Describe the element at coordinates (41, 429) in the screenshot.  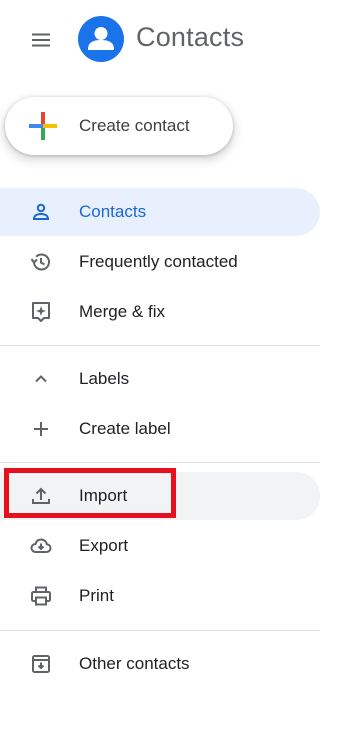
I see `plus-icon` at that location.